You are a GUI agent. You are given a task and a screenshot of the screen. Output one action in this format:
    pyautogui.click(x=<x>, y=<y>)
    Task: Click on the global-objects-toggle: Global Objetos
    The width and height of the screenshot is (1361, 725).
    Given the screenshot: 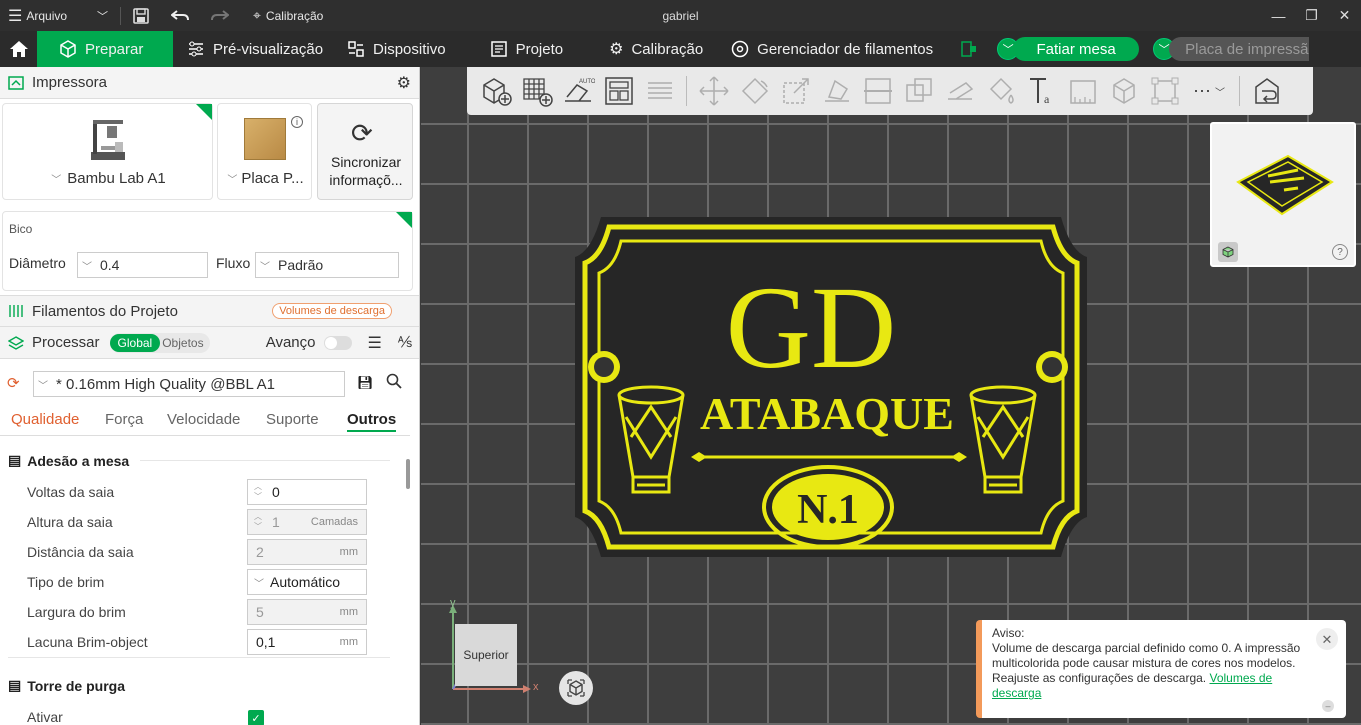 What is the action you would take?
    pyautogui.click(x=159, y=342)
    